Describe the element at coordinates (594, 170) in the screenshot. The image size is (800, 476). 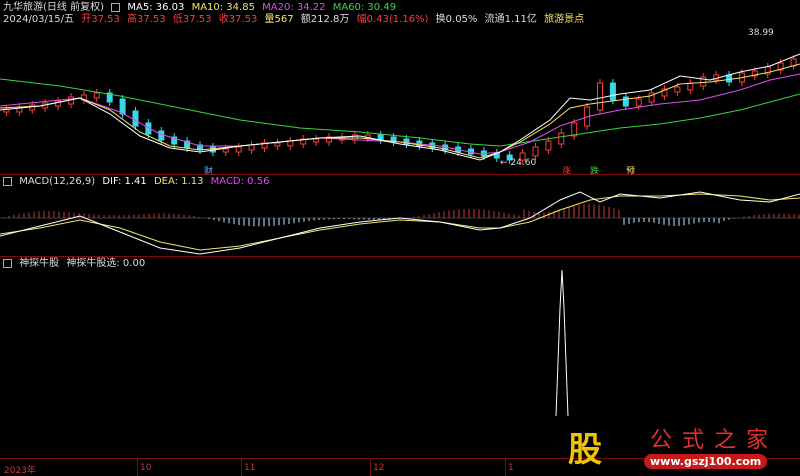
I see `marker-die: 跌` at that location.